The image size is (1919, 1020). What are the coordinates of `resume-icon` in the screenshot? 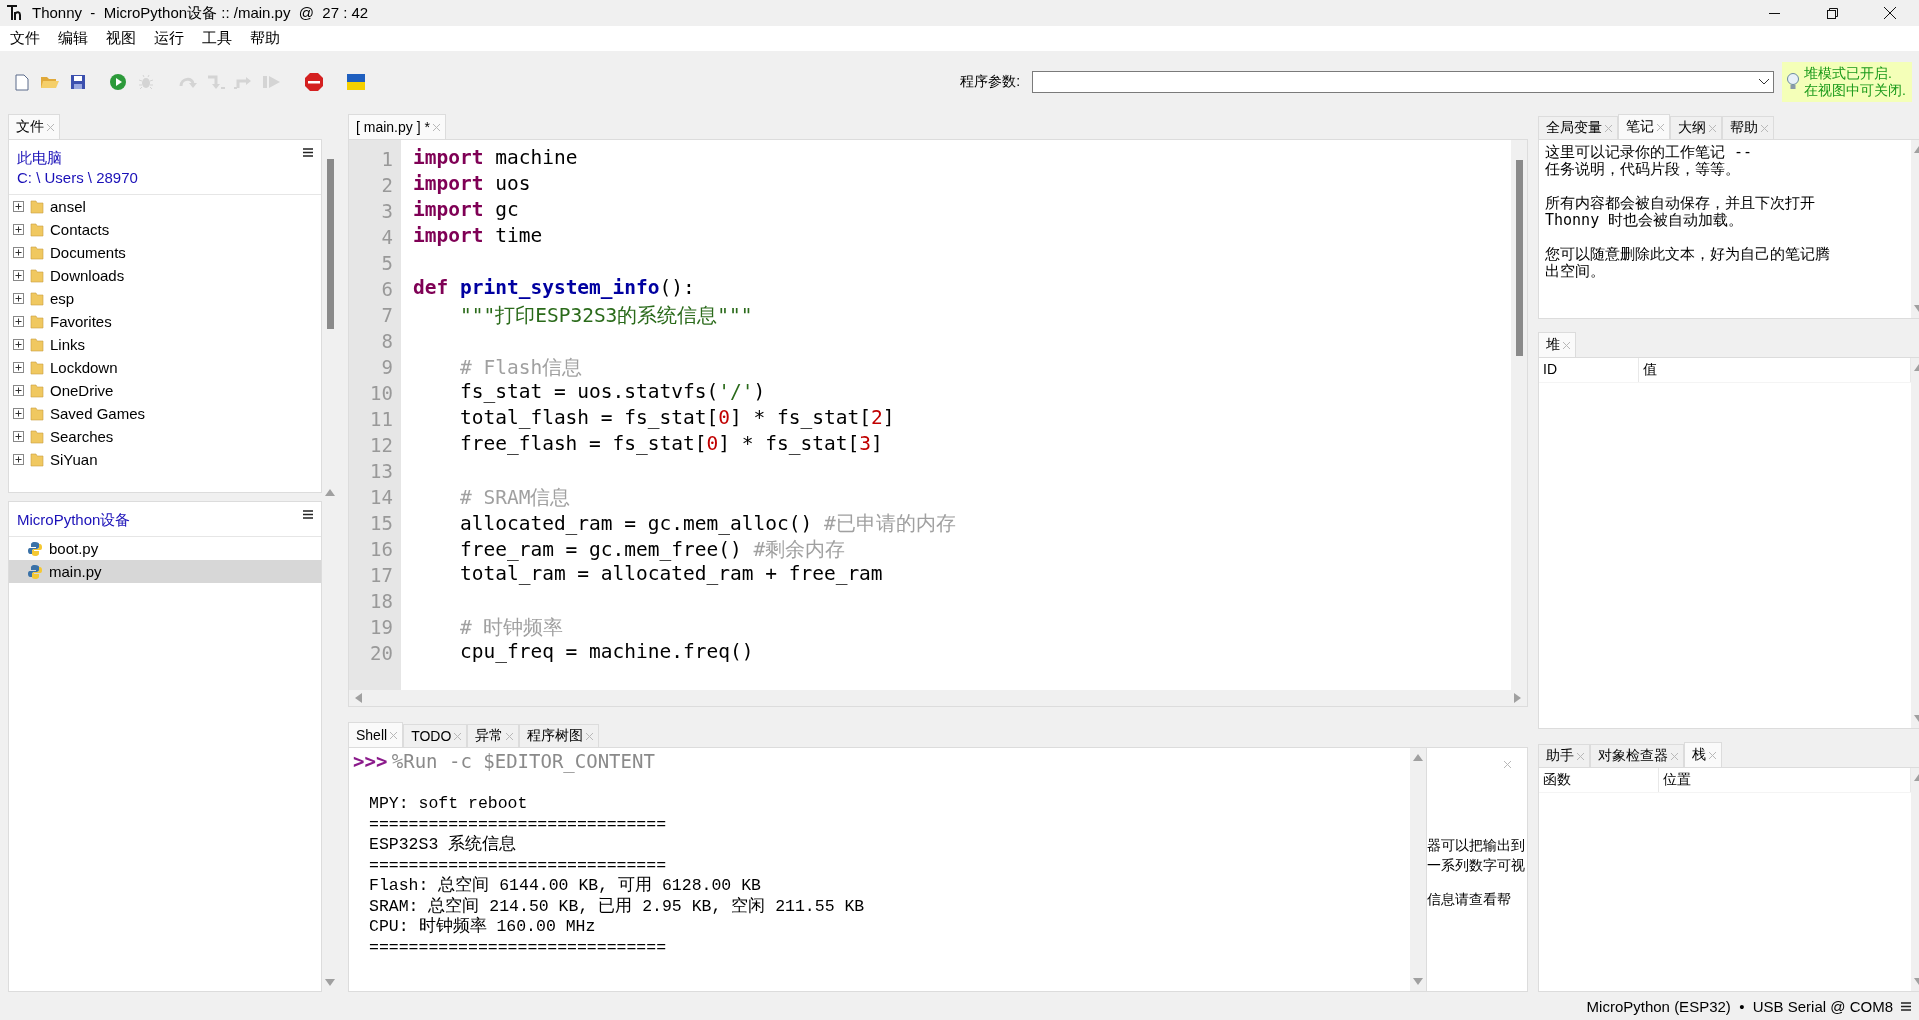 It's located at (272, 82).